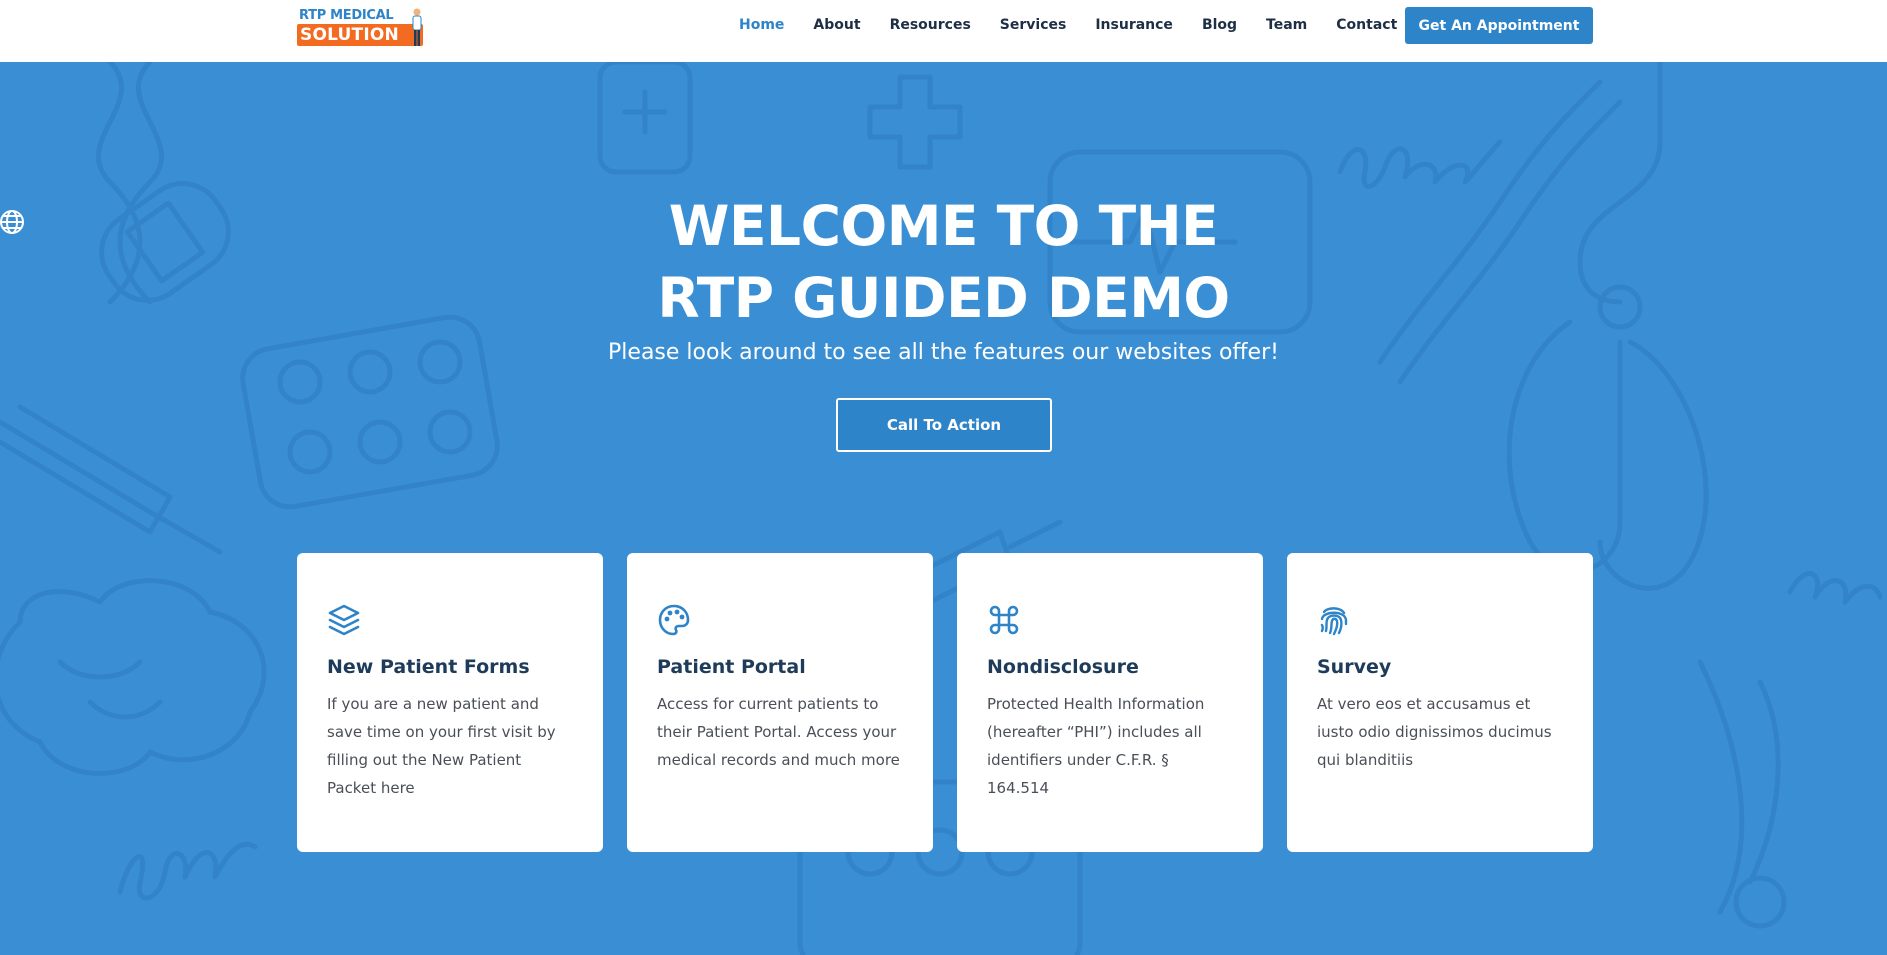 This screenshot has width=1887, height=955. What do you see at coordinates (1219, 25) in the screenshot?
I see `nav-blog: Blog` at bounding box center [1219, 25].